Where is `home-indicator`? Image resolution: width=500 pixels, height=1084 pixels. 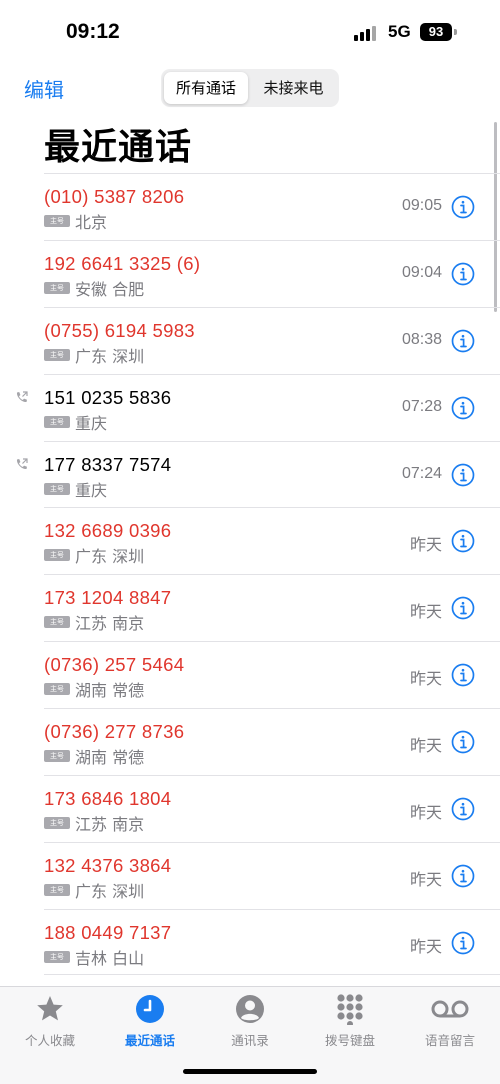
home-indicator is located at coordinates (250, 1071).